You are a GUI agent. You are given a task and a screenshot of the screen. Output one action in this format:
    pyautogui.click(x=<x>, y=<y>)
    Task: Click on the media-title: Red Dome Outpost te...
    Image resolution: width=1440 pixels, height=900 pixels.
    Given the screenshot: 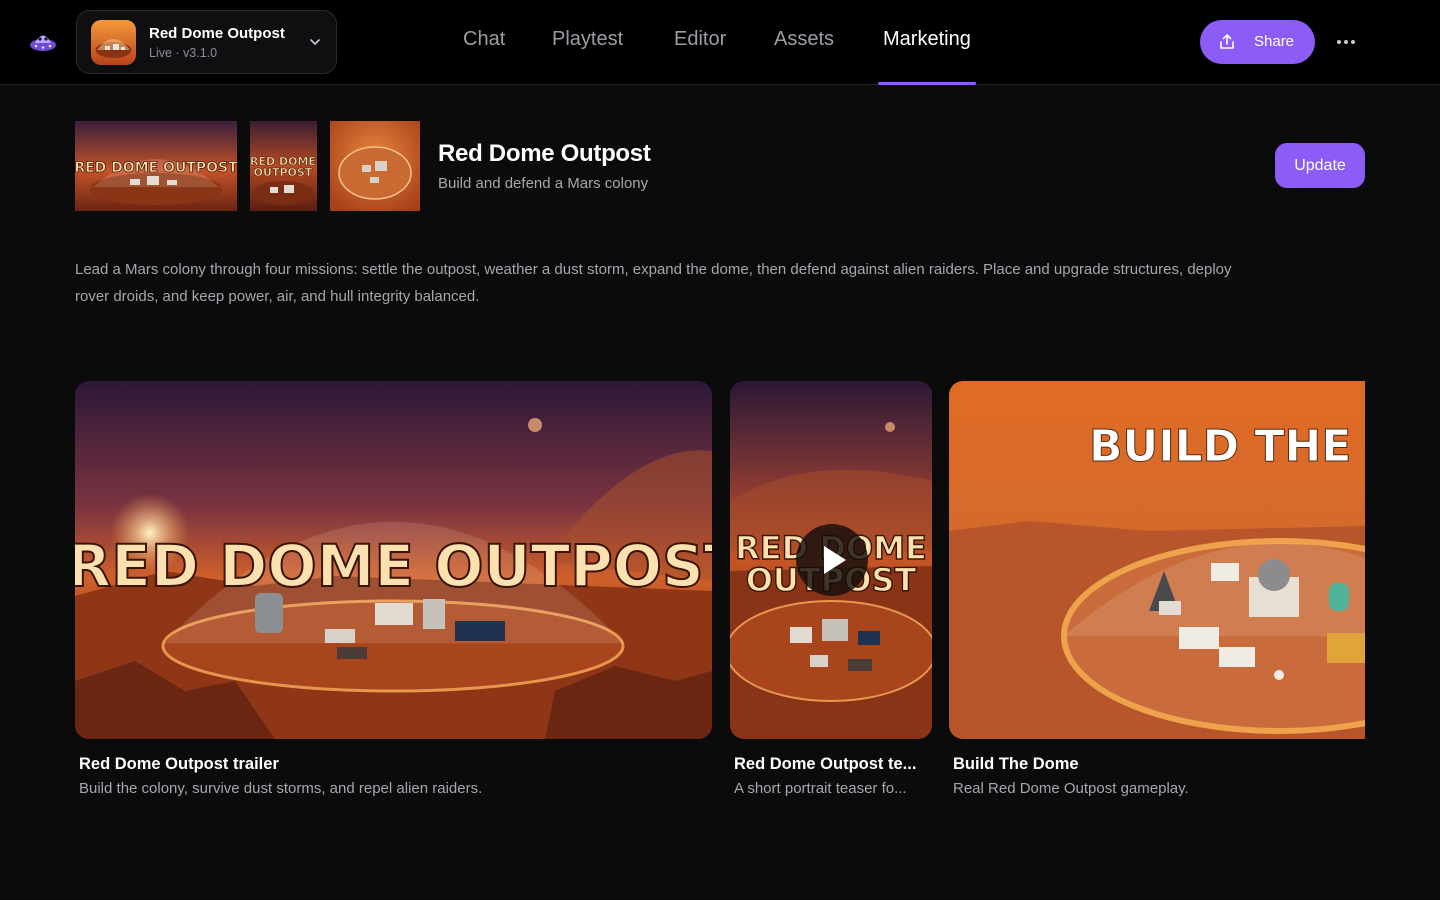 What is the action you would take?
    pyautogui.click(x=825, y=764)
    